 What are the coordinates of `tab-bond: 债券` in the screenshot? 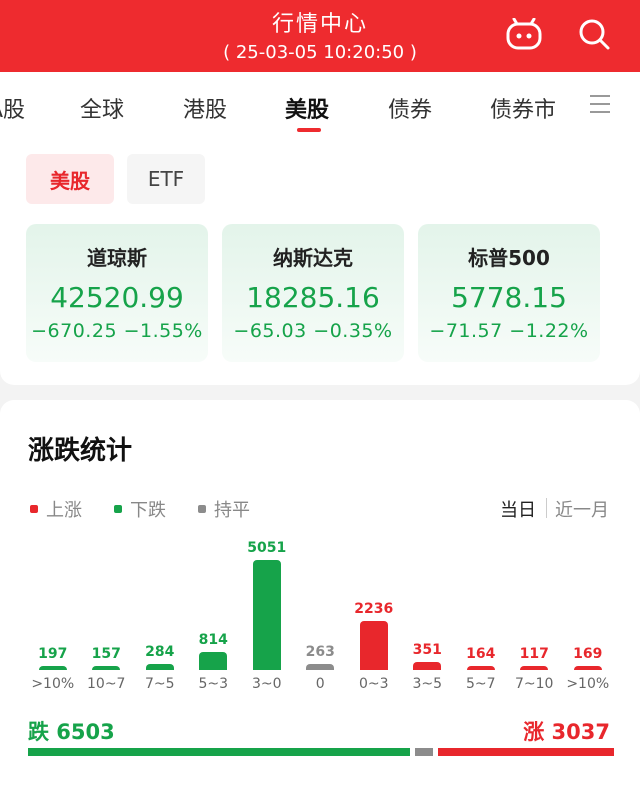 It's located at (410, 108).